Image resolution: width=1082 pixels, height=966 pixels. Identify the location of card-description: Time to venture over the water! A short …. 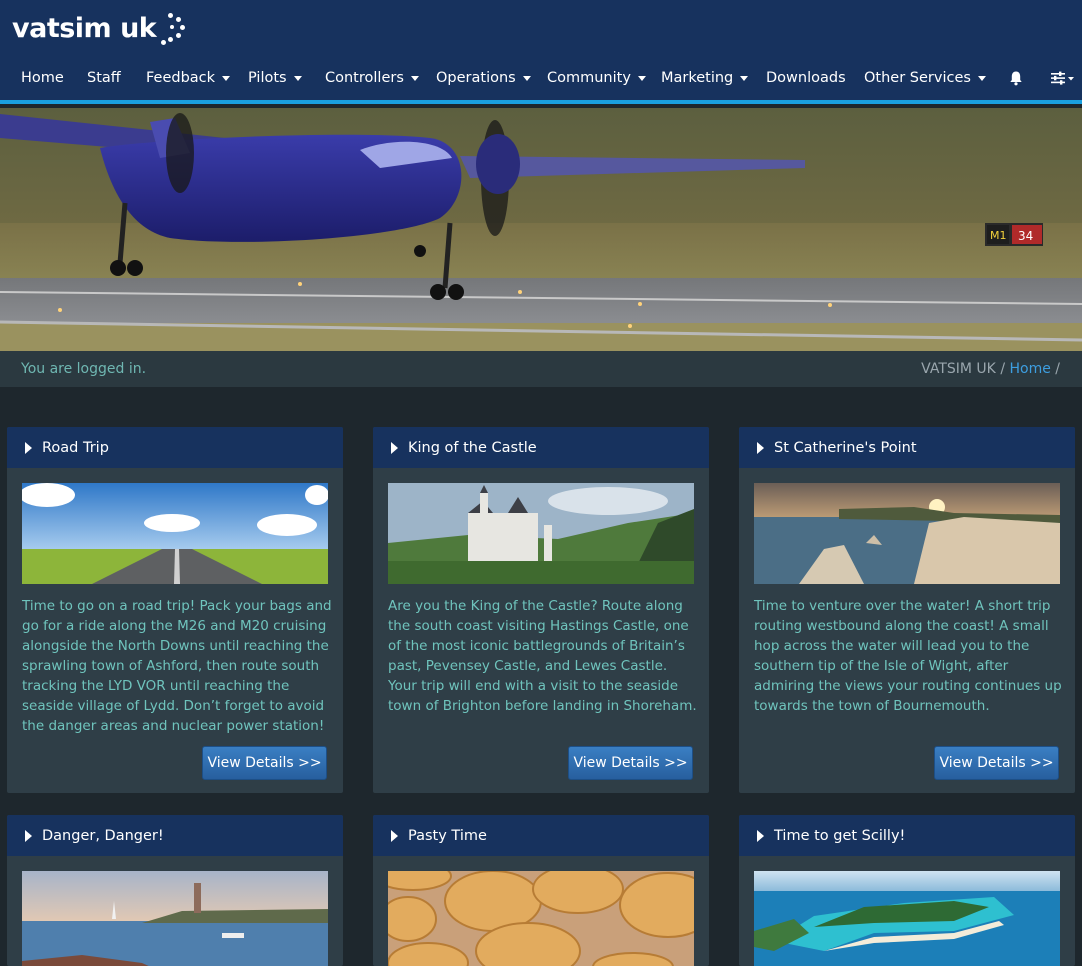
(908, 656).